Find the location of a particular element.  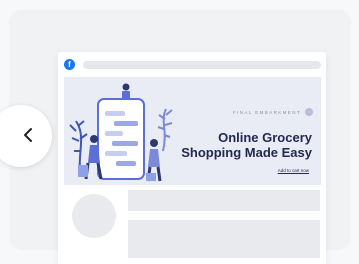

shopping-illustration is located at coordinates (121, 132).